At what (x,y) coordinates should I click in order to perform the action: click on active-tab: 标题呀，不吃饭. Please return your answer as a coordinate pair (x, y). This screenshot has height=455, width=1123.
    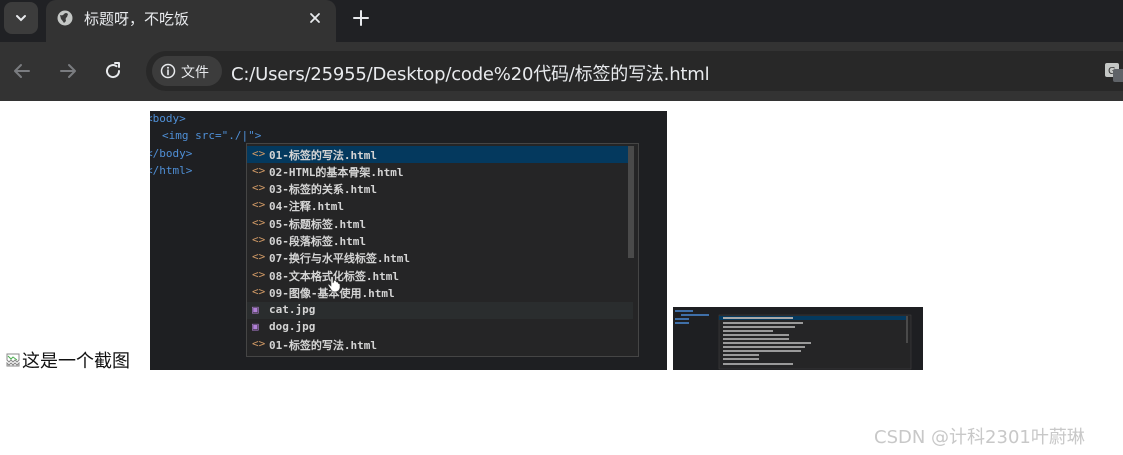
    Looking at the image, I should click on (191, 21).